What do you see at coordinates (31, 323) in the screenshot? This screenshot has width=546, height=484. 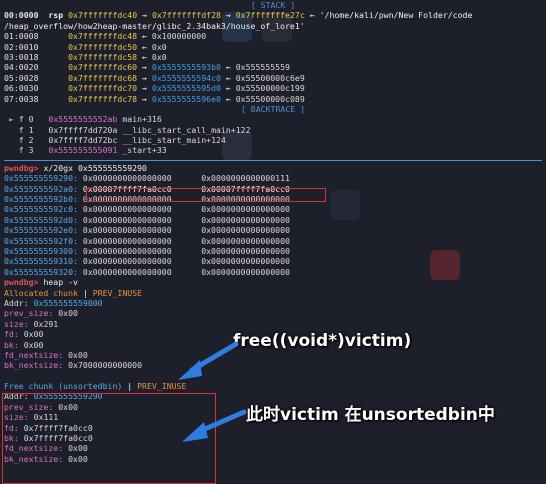 I see `chunk-field: size: 0x291` at bounding box center [31, 323].